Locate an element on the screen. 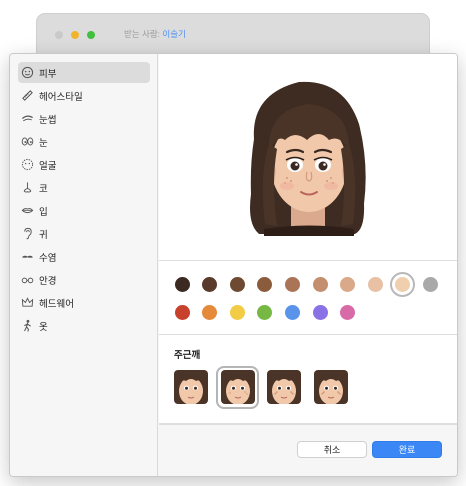  sidebar-item-clothing: 옷 is located at coordinates (84, 325).